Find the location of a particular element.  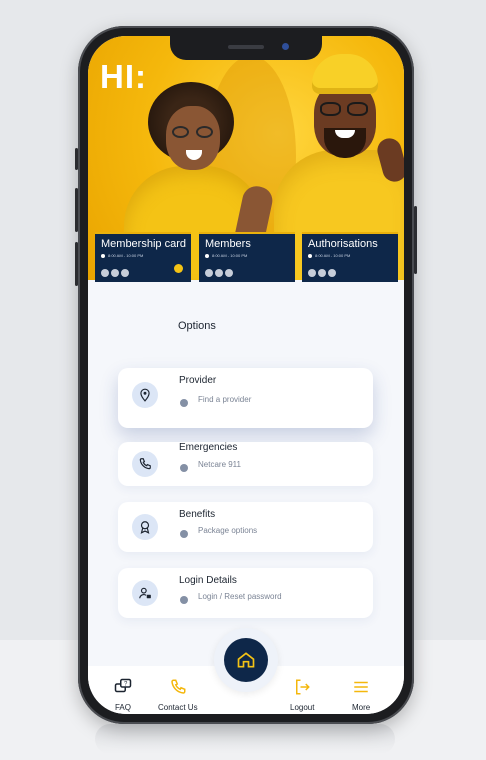

nav-faq-label: FAQ is located at coordinates (122, 707).